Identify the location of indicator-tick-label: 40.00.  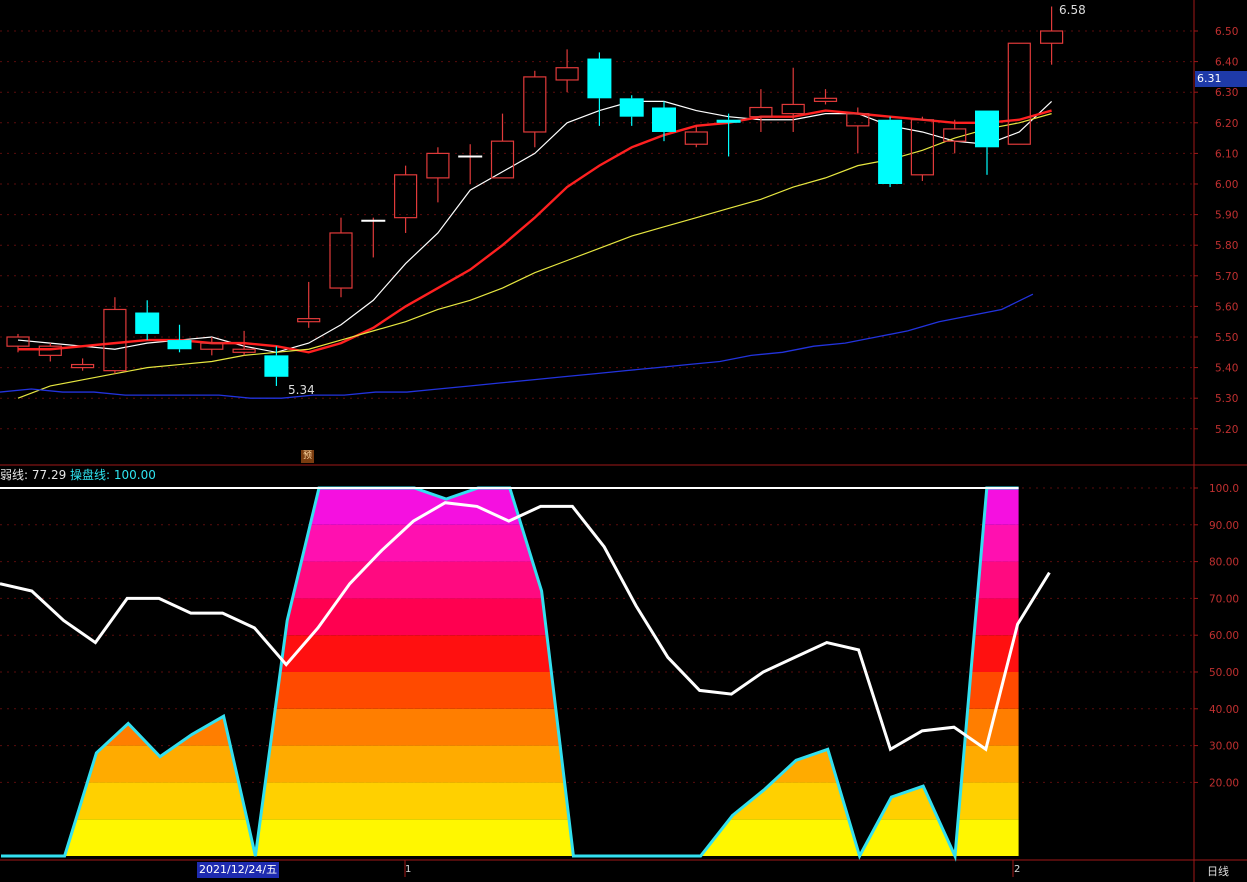
(1224, 710).